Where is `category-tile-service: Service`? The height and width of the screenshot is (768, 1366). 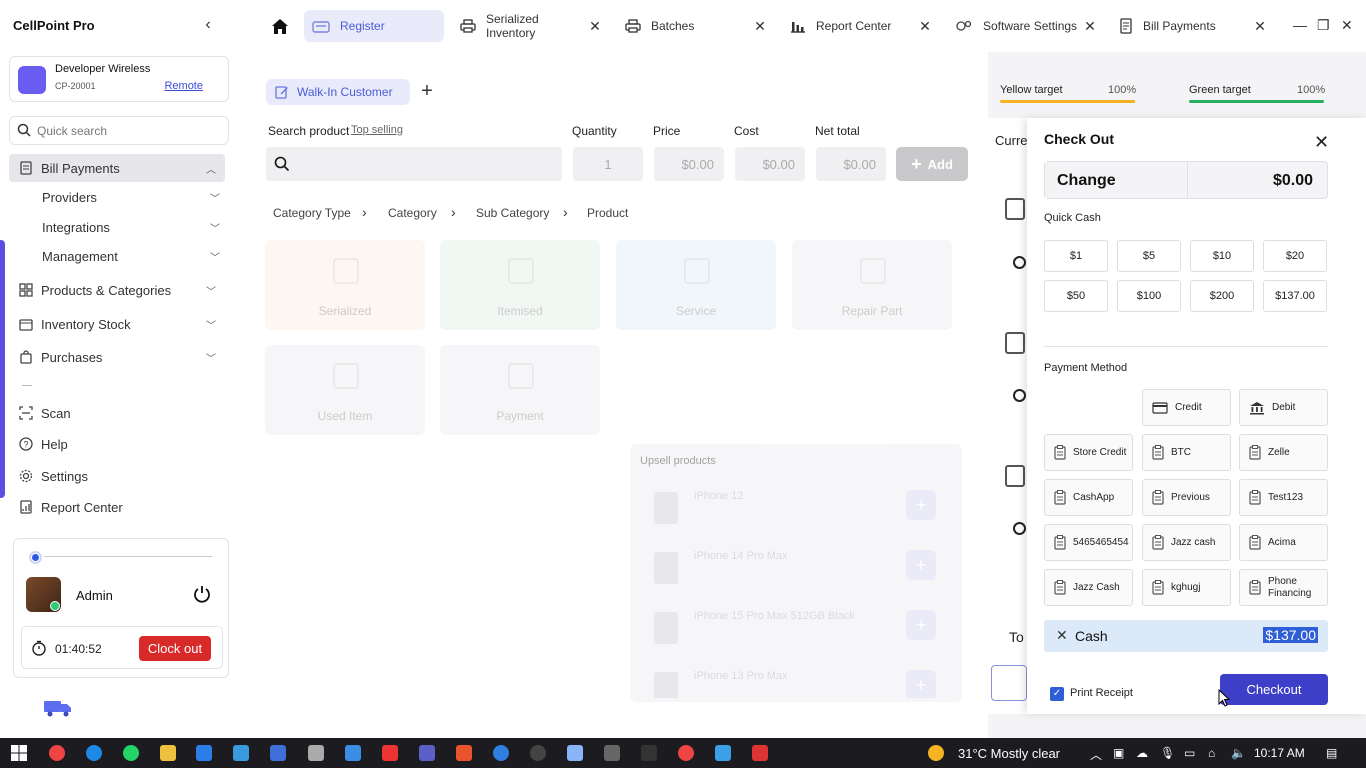
category-tile-service: Service is located at coordinates (696, 285).